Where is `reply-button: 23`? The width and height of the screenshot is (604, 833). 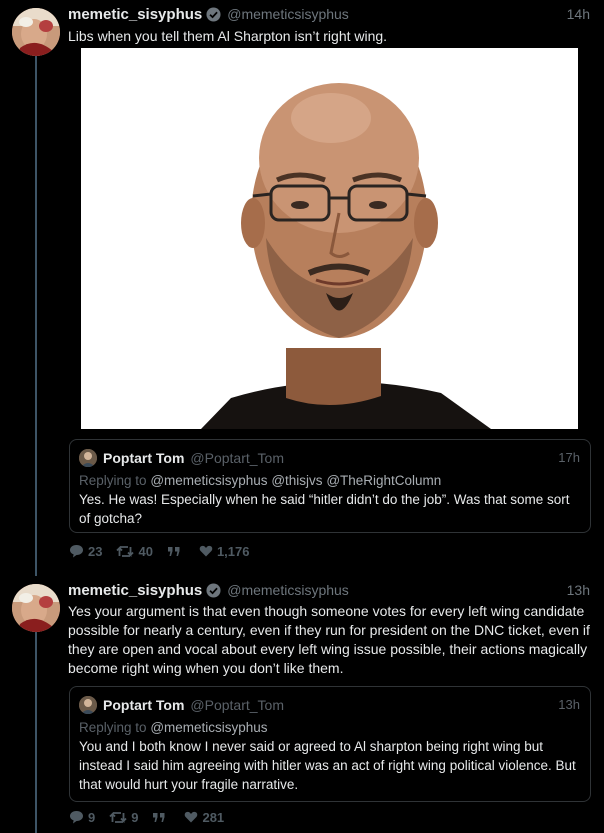 reply-button: 23 is located at coordinates (85, 551).